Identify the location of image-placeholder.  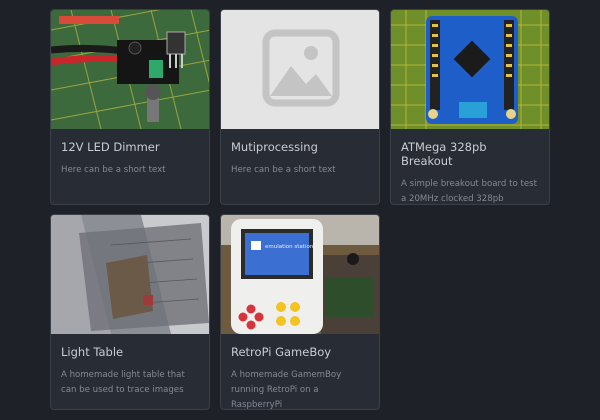
(300, 69).